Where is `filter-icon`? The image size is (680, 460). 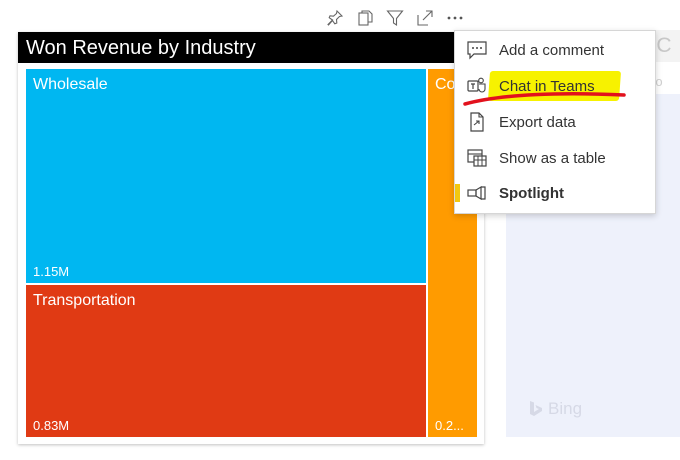
filter-icon is located at coordinates (395, 18).